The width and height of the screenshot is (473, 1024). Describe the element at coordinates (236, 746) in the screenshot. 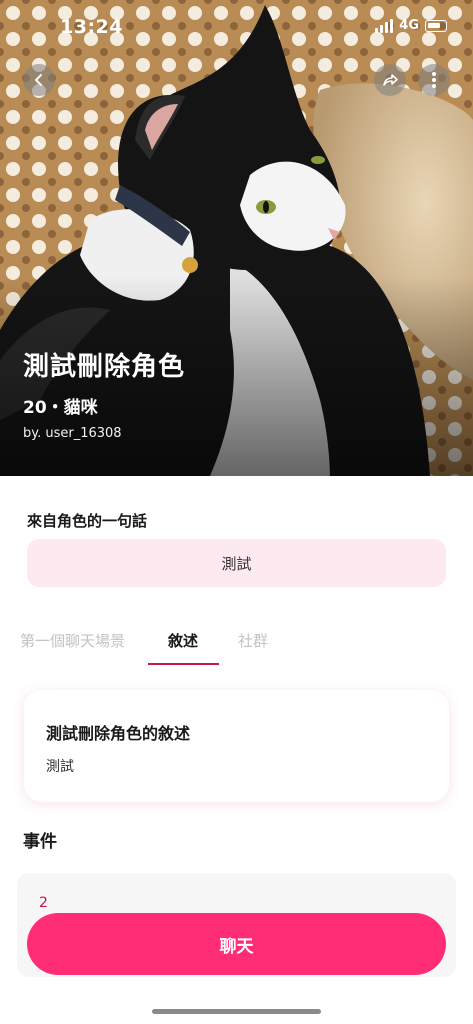

I see `description-card: 測試刪除角色的敘述 測試` at that location.